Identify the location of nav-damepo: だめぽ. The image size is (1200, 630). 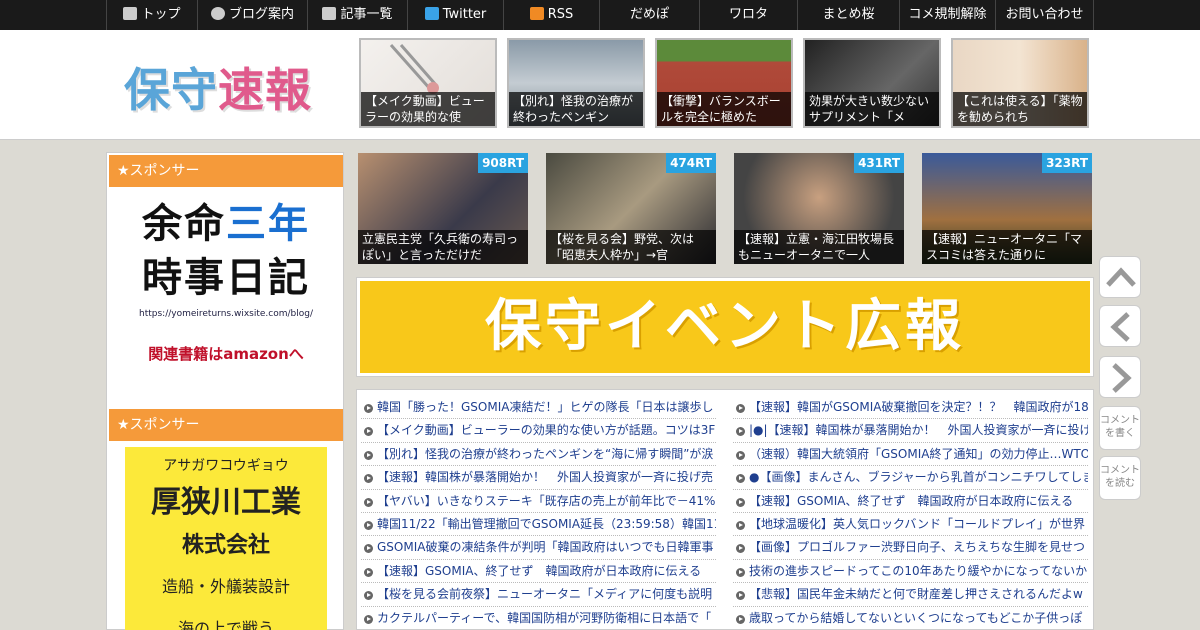
(650, 15).